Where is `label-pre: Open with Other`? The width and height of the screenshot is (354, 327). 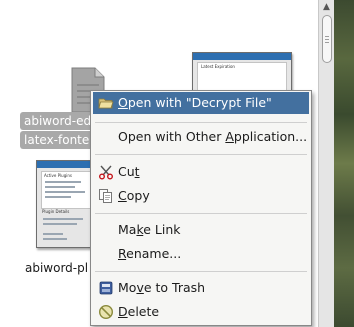 label-pre: Open with Other is located at coordinates (172, 136).